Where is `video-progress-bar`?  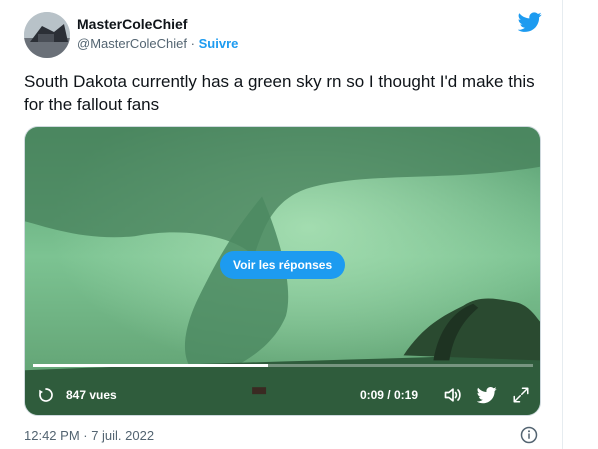 video-progress-bar is located at coordinates (283, 365).